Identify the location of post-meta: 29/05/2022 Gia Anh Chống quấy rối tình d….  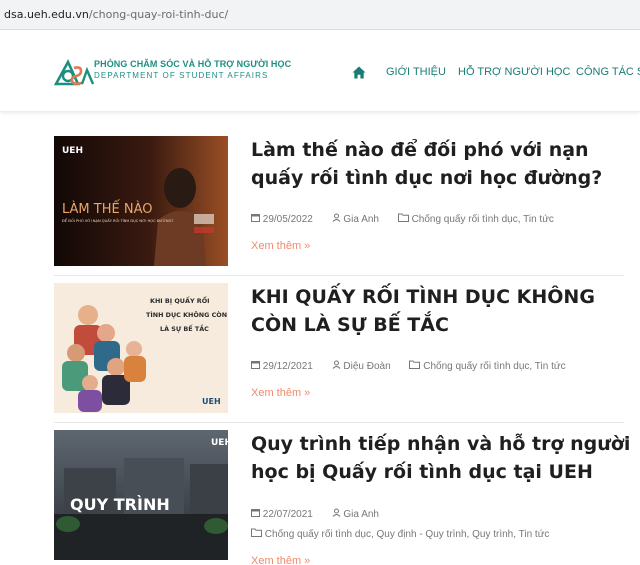
(410, 219).